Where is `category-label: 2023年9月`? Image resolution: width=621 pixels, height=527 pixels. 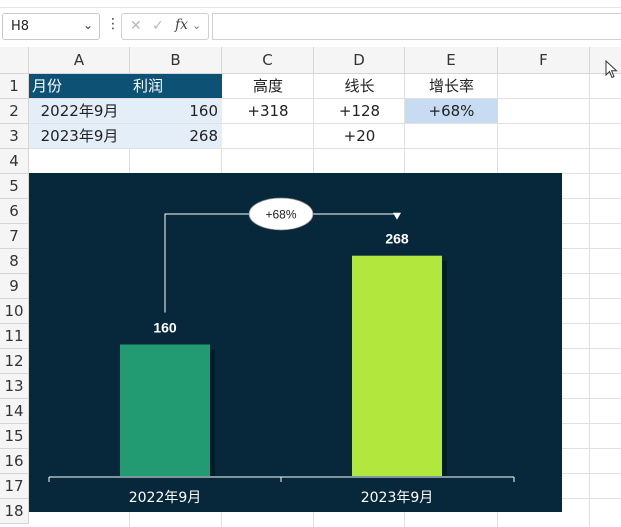
category-label: 2023年9月 is located at coordinates (397, 498).